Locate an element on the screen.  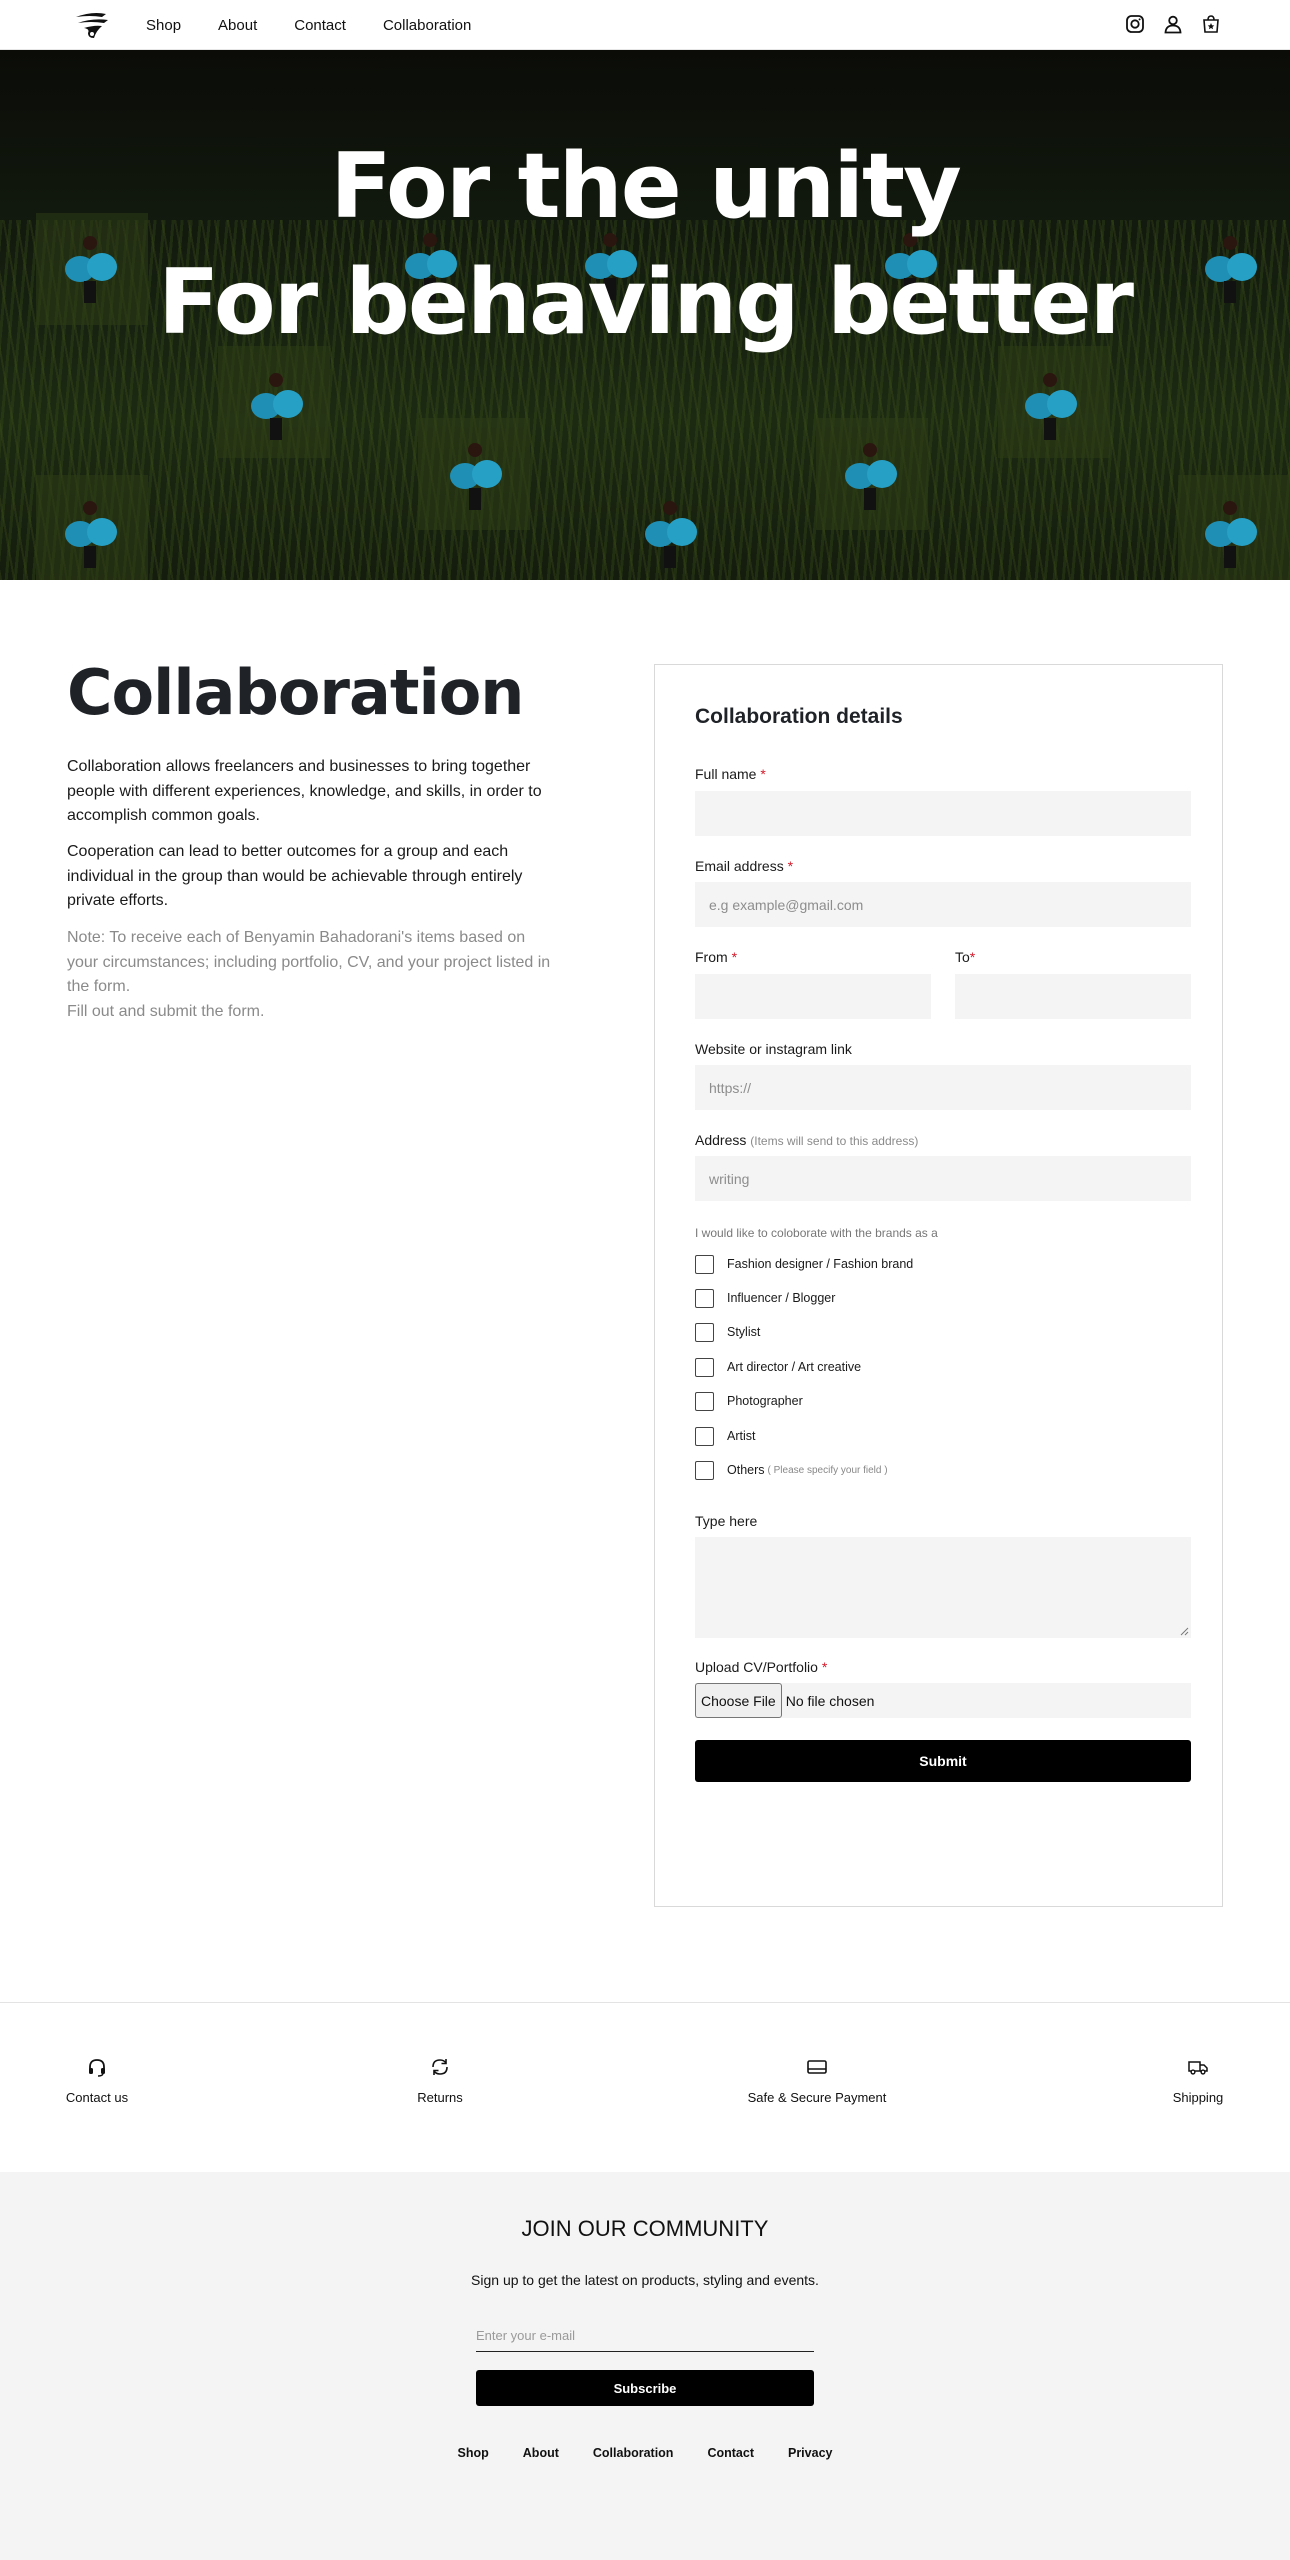
from-label: From * is located at coordinates (716, 957).